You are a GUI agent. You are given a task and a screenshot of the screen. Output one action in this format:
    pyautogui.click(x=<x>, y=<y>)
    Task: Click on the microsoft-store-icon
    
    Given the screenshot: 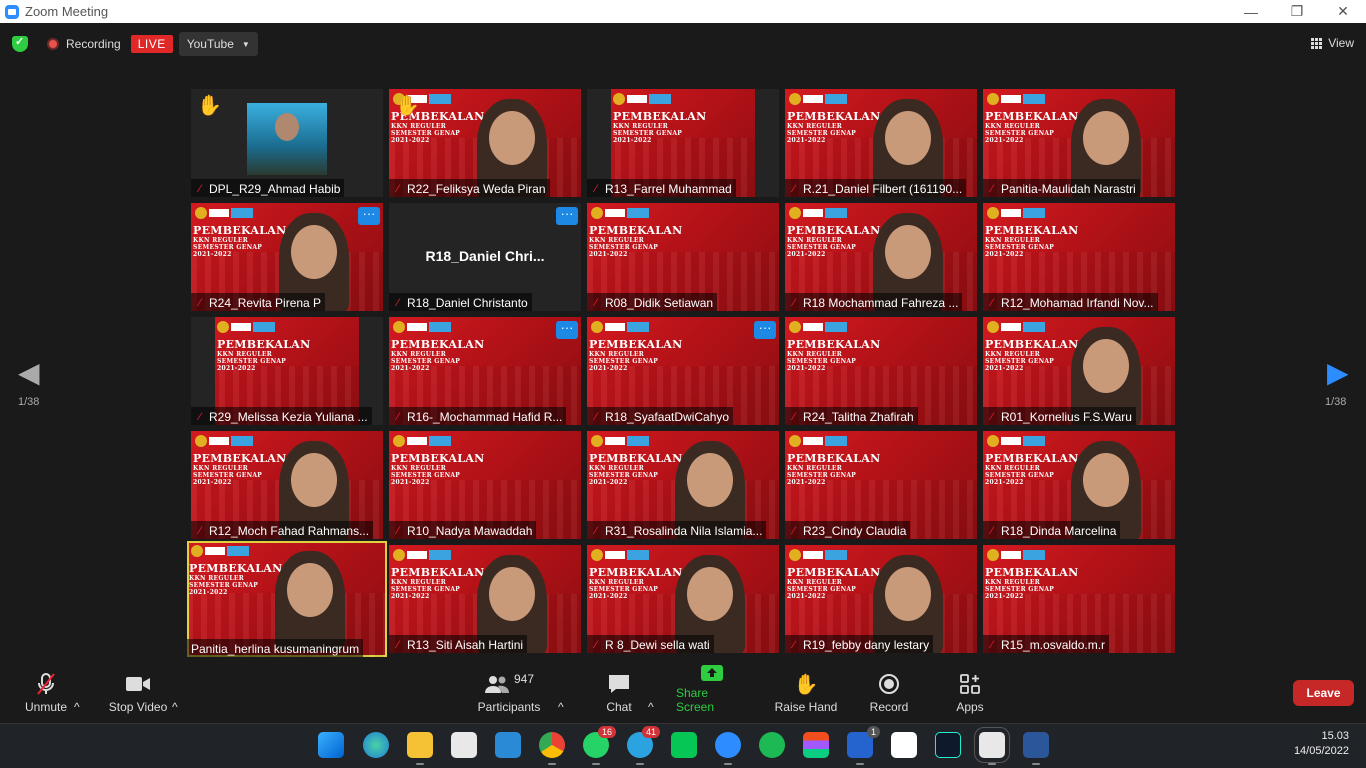 What is the action you would take?
    pyautogui.click(x=464, y=745)
    